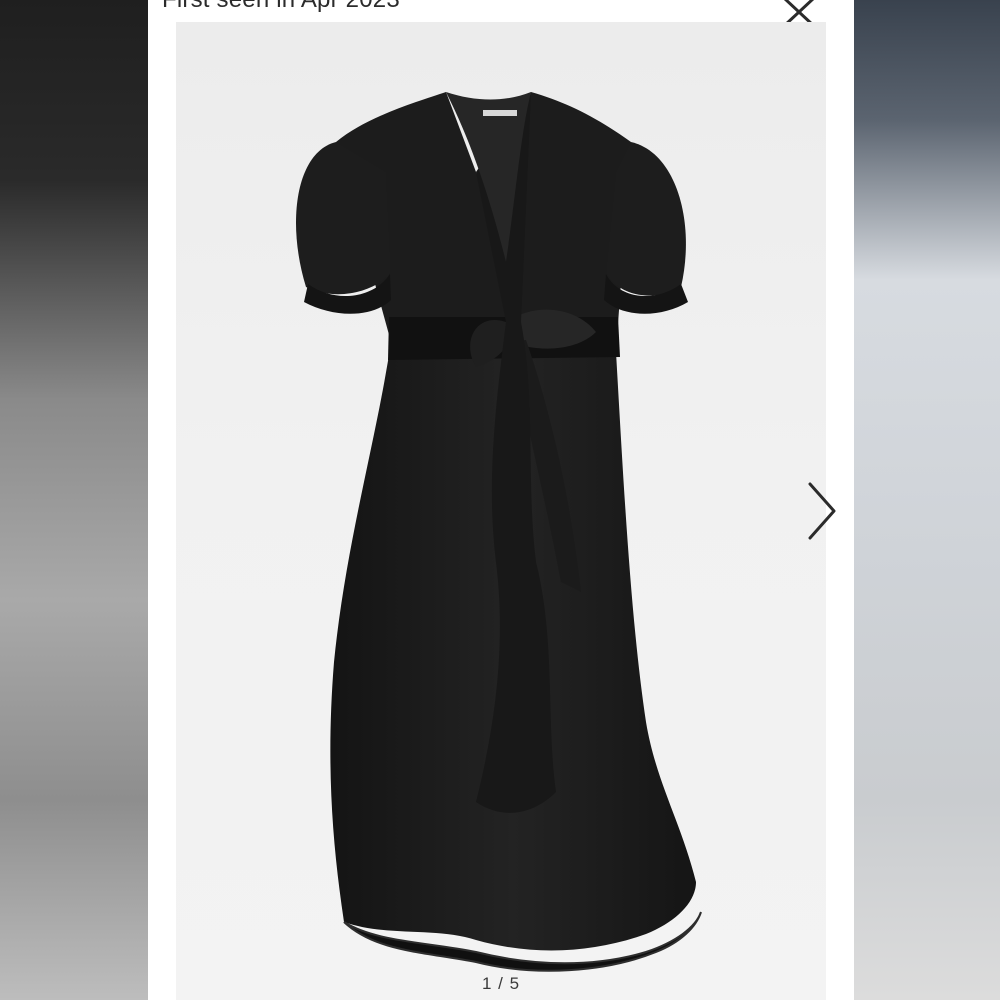 This screenshot has width=1000, height=1000. What do you see at coordinates (281, 7) in the screenshot?
I see `modal-title: First seen in Apr 2023` at bounding box center [281, 7].